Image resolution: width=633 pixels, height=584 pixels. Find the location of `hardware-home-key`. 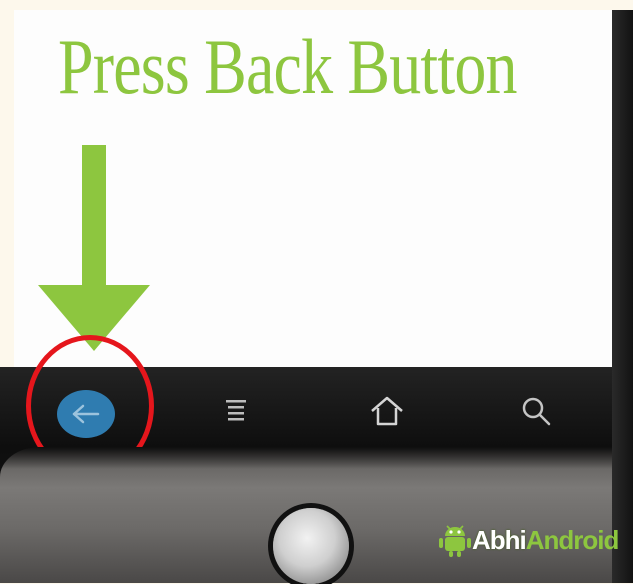

hardware-home-key is located at coordinates (311, 546).